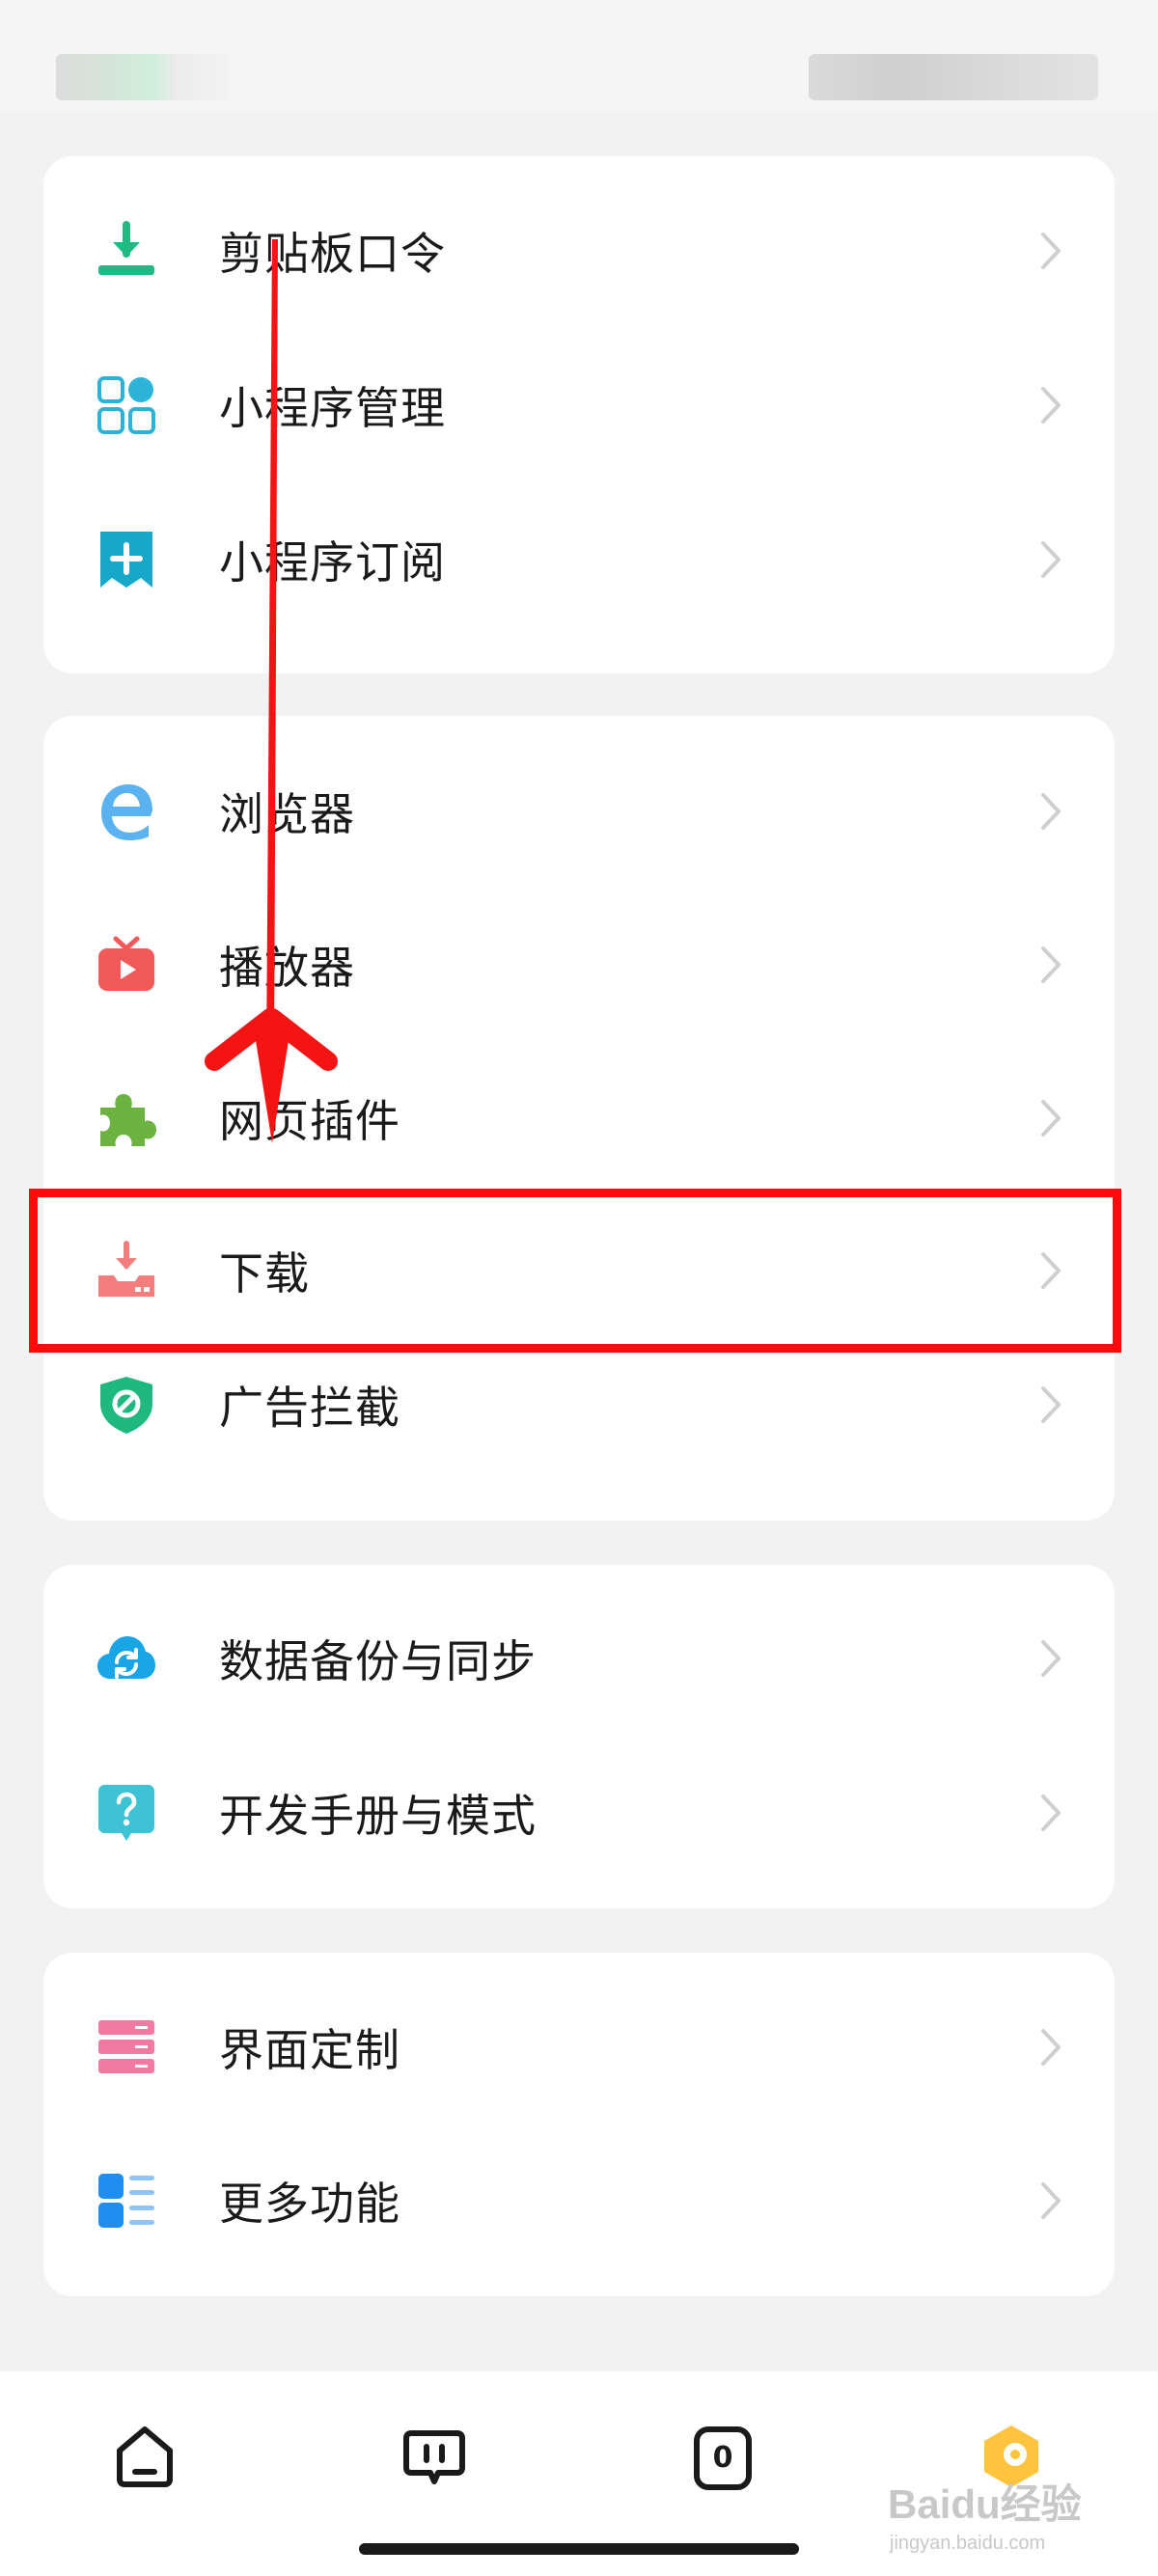 Image resolution: width=1158 pixels, height=2576 pixels. I want to click on clipboard-download-icon, so click(126, 251).